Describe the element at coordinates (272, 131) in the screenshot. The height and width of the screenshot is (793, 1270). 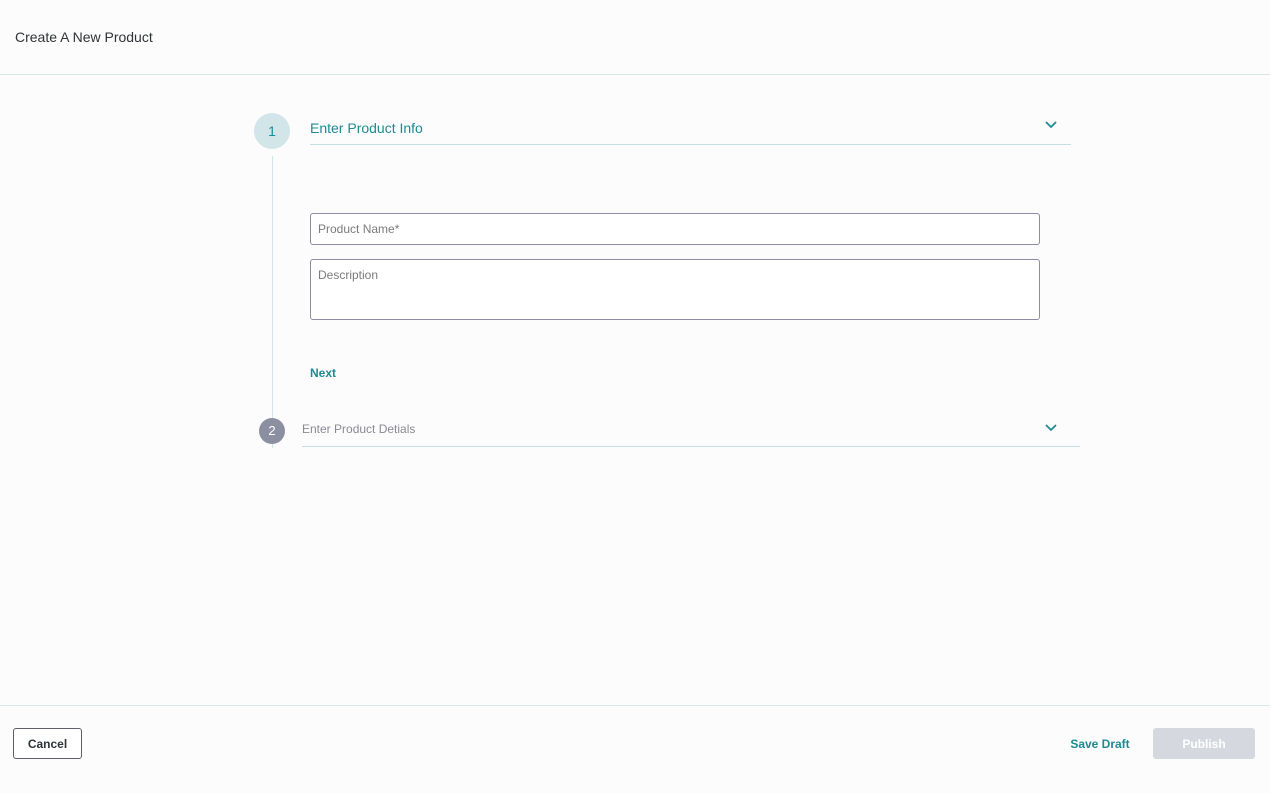
I see `step-1-indicator: 1` at that location.